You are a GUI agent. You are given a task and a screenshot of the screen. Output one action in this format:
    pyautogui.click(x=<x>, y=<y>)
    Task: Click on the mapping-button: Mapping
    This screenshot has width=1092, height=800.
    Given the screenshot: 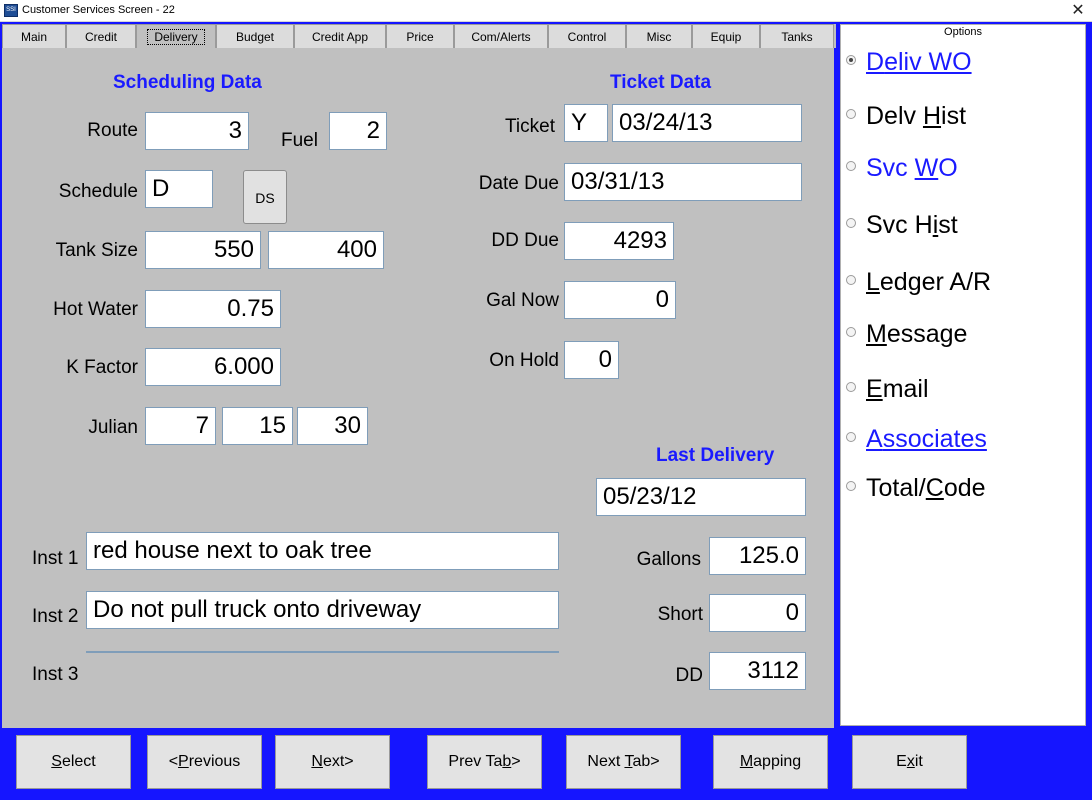 What is the action you would take?
    pyautogui.click(x=770, y=762)
    